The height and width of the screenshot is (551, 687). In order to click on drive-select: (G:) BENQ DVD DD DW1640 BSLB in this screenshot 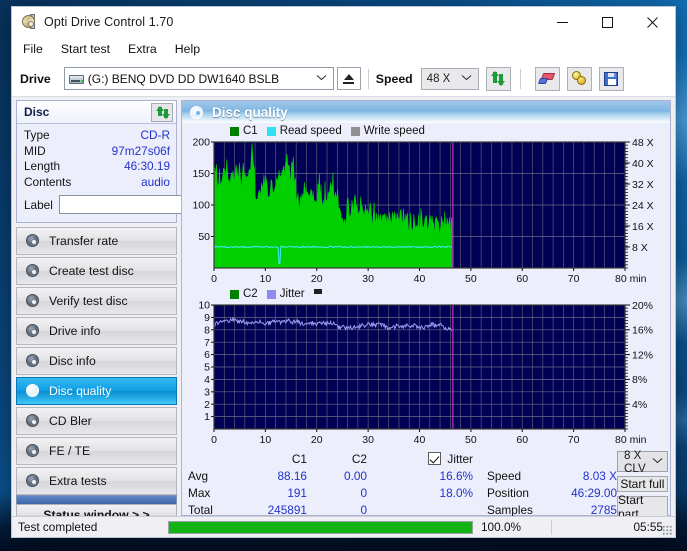, I will do `click(198, 78)`.